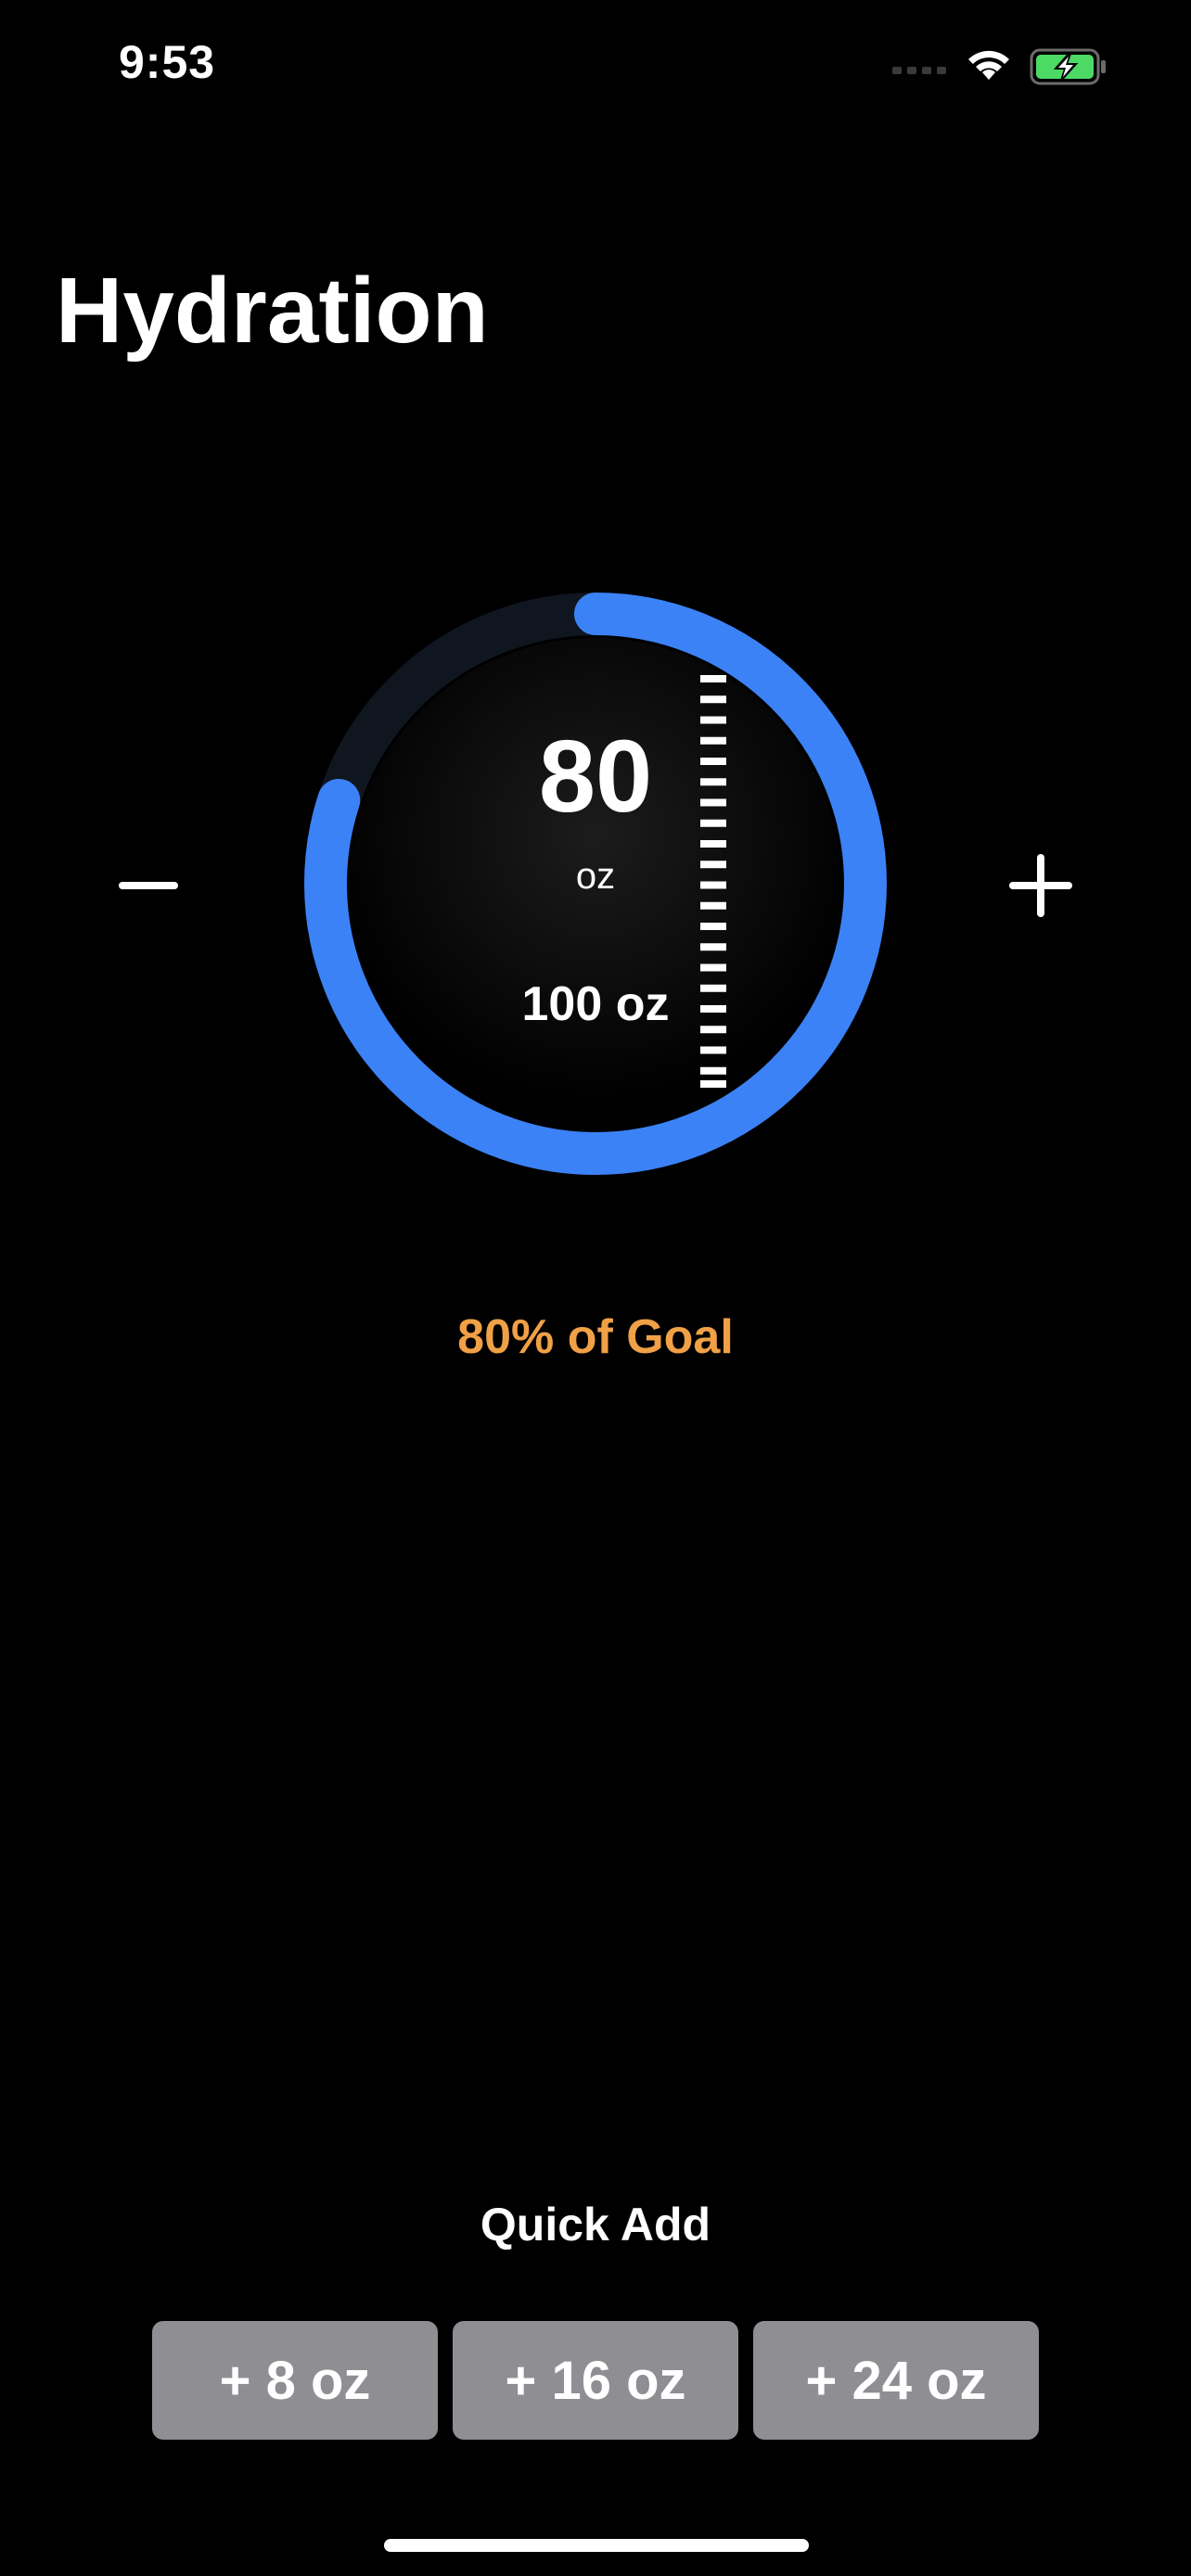 The height and width of the screenshot is (2576, 1191). I want to click on quick-add-16oz-button: + 16 oz, so click(595, 2380).